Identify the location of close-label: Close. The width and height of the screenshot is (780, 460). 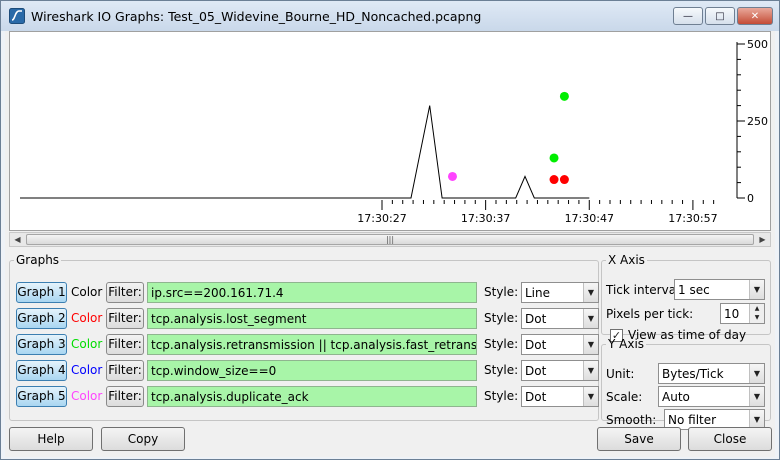
(730, 439).